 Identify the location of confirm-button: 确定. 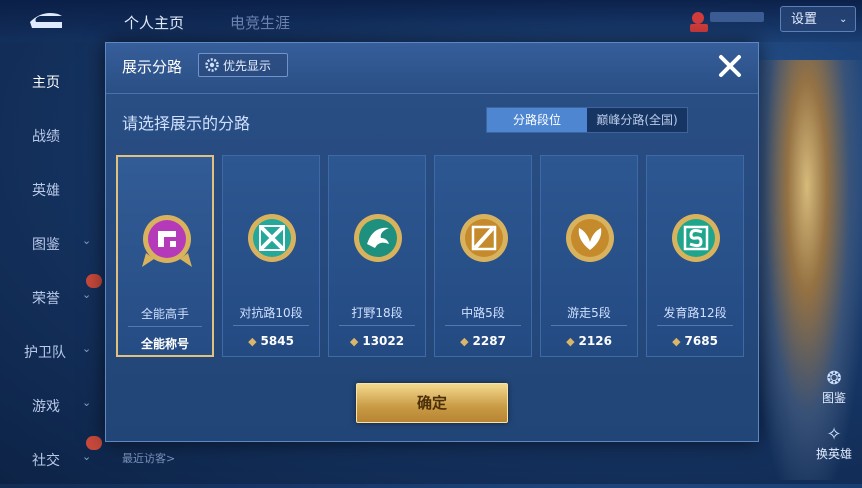
(432, 403).